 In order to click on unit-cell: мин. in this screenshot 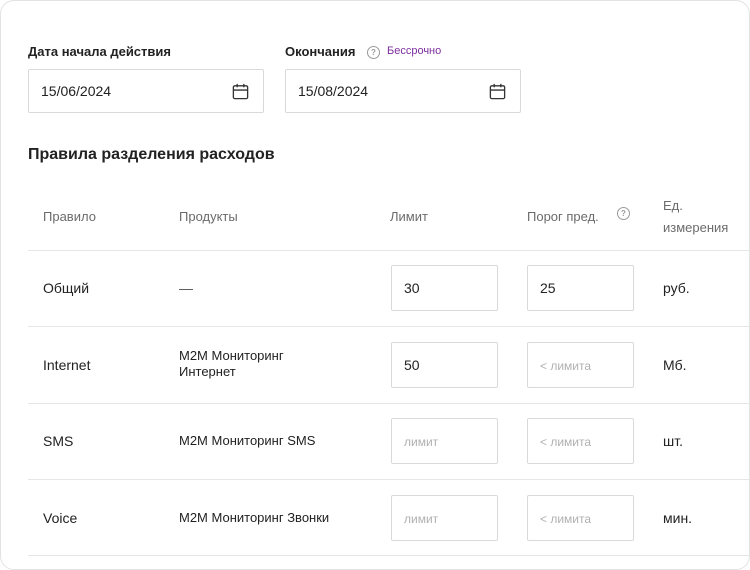, I will do `click(678, 518)`.